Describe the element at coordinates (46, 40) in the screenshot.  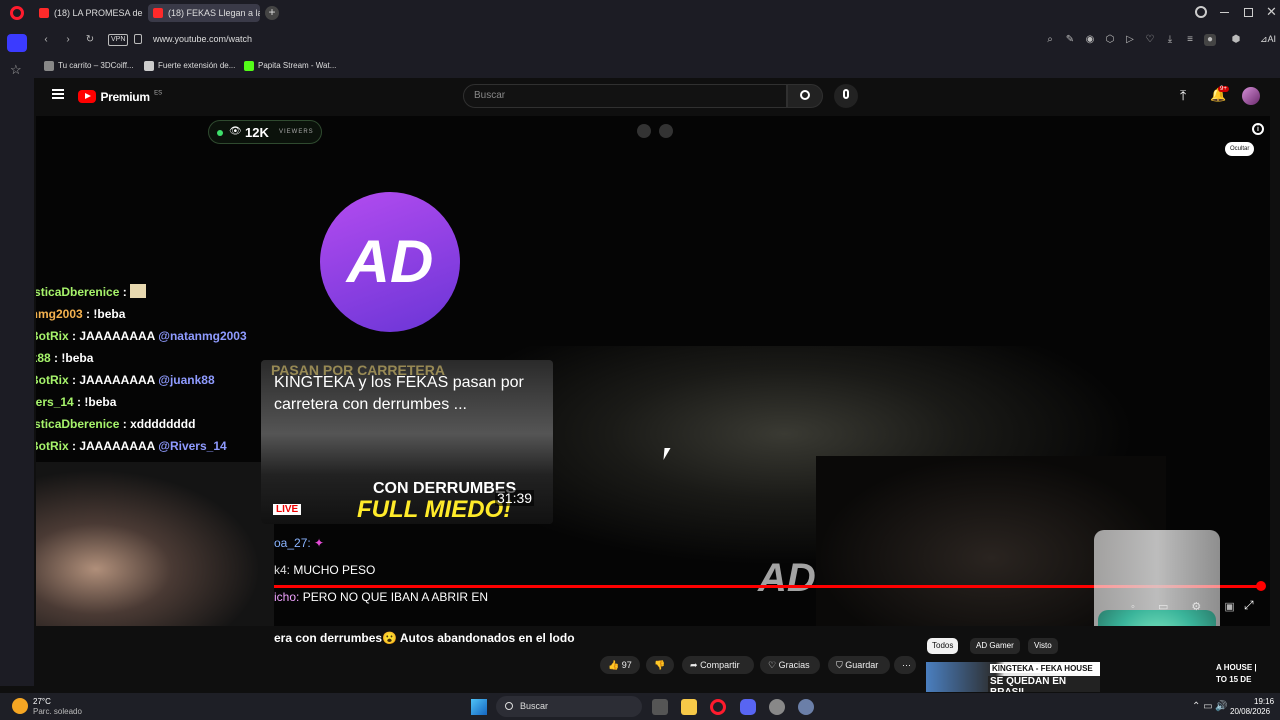
I see `back-icon: ‹` at that location.